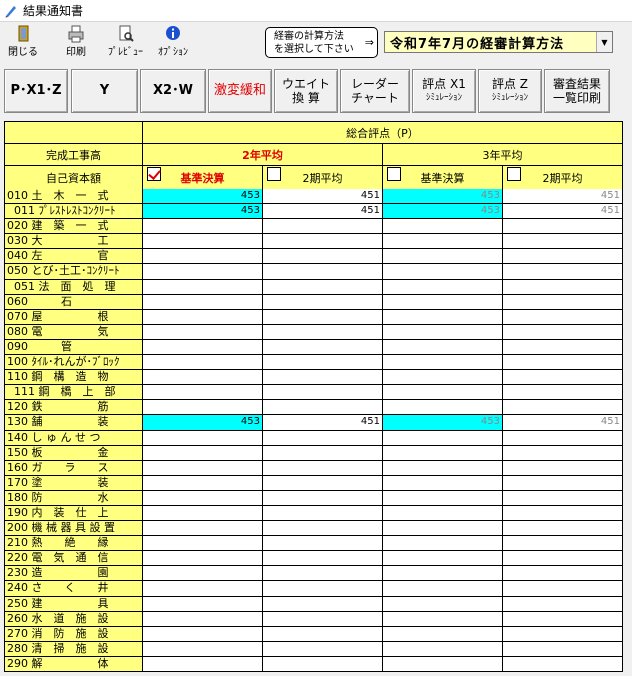 The width and height of the screenshot is (632, 676). What do you see at coordinates (375, 91) in the screenshot?
I see `radar-button: レーダー チャート` at bounding box center [375, 91].